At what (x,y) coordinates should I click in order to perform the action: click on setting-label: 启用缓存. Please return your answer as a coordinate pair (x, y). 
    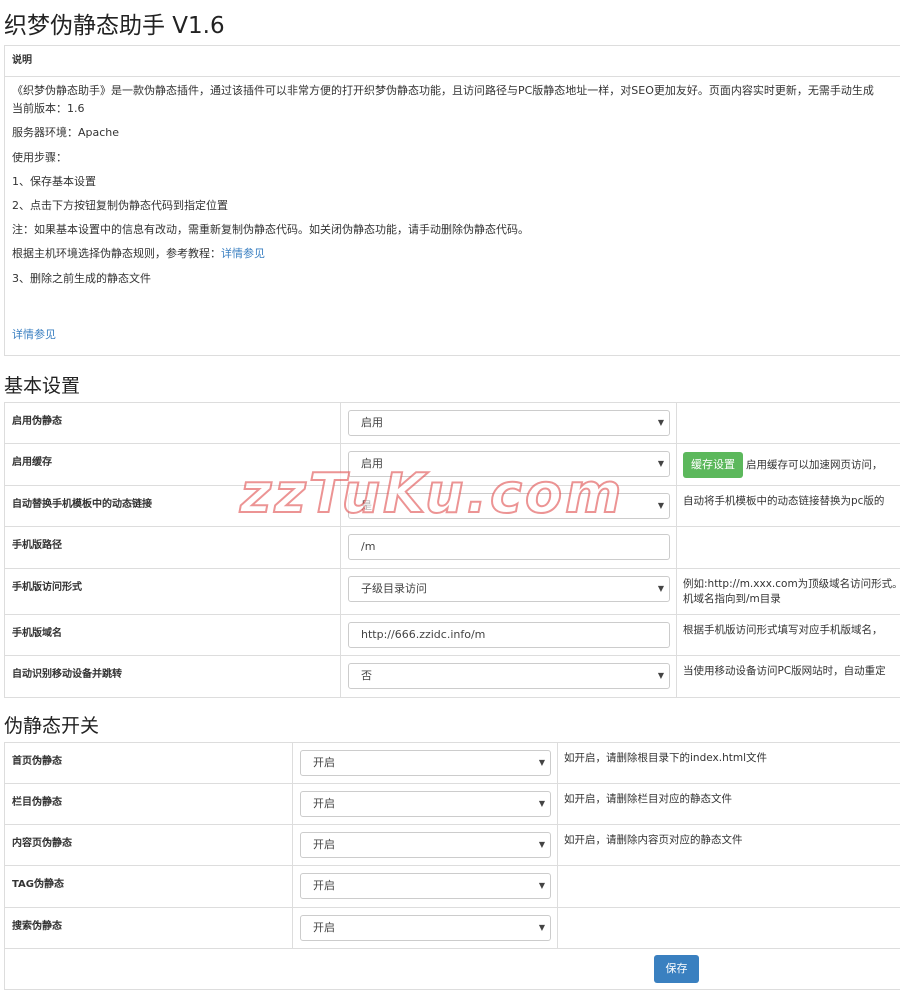
    Looking at the image, I should click on (173, 465).